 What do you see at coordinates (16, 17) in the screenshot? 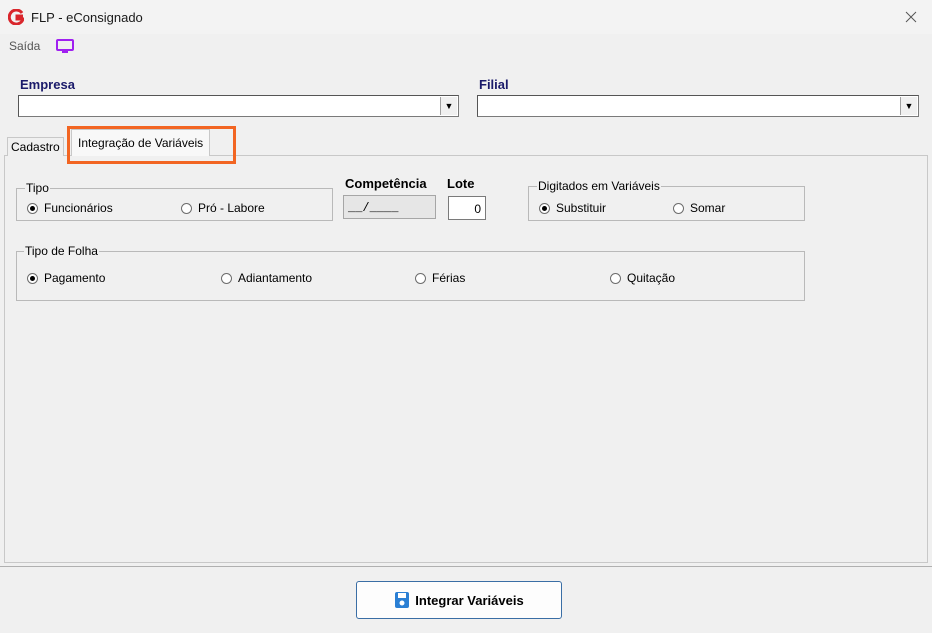
I see `app-logo-icon` at bounding box center [16, 17].